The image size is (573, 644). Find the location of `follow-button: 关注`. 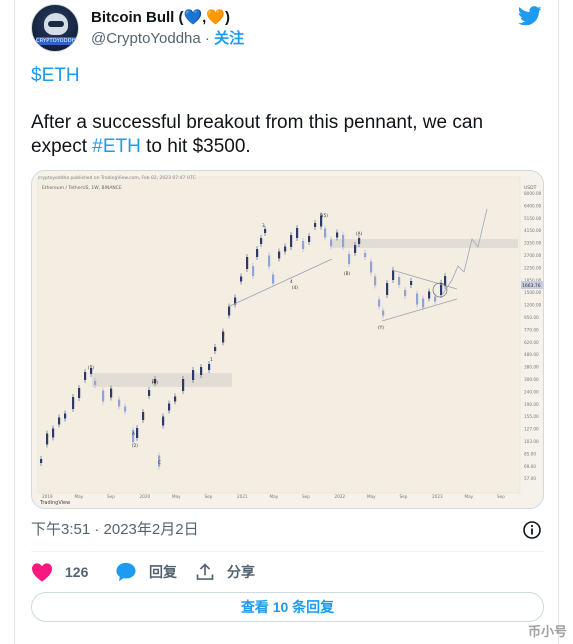

follow-button: 关注 is located at coordinates (229, 38).